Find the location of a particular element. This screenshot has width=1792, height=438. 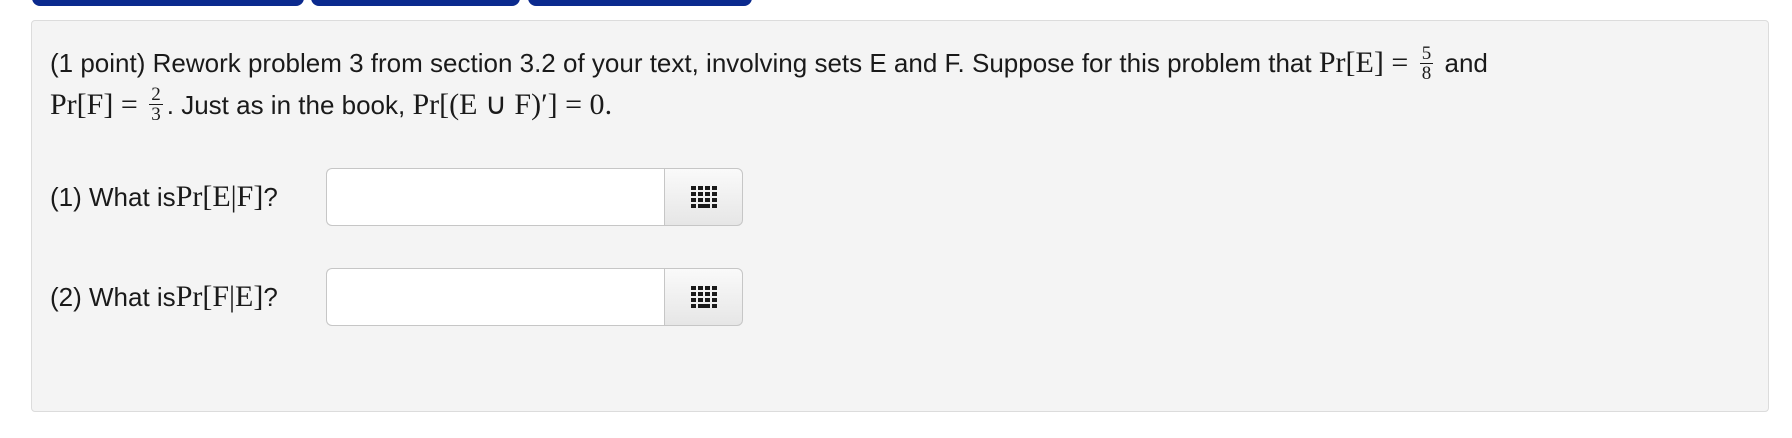

question-prefix: (1) What is is located at coordinates (113, 197).